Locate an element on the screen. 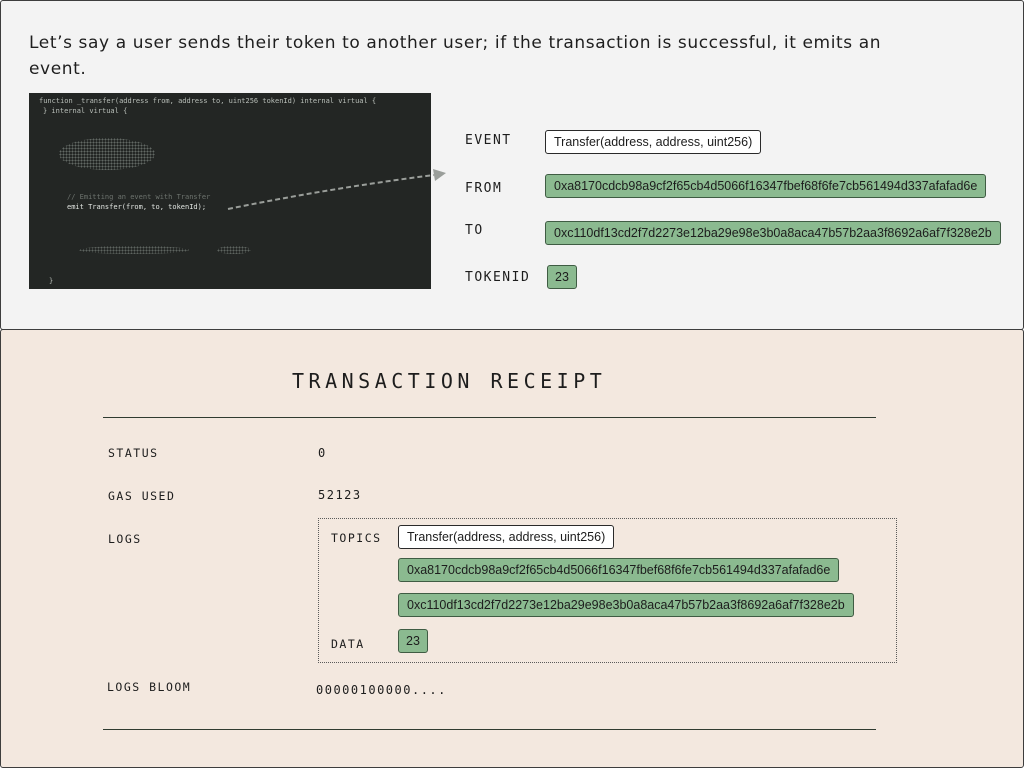 The height and width of the screenshot is (768, 1024). logs-bloom-label: LOGS BLOOM is located at coordinates (149, 687).